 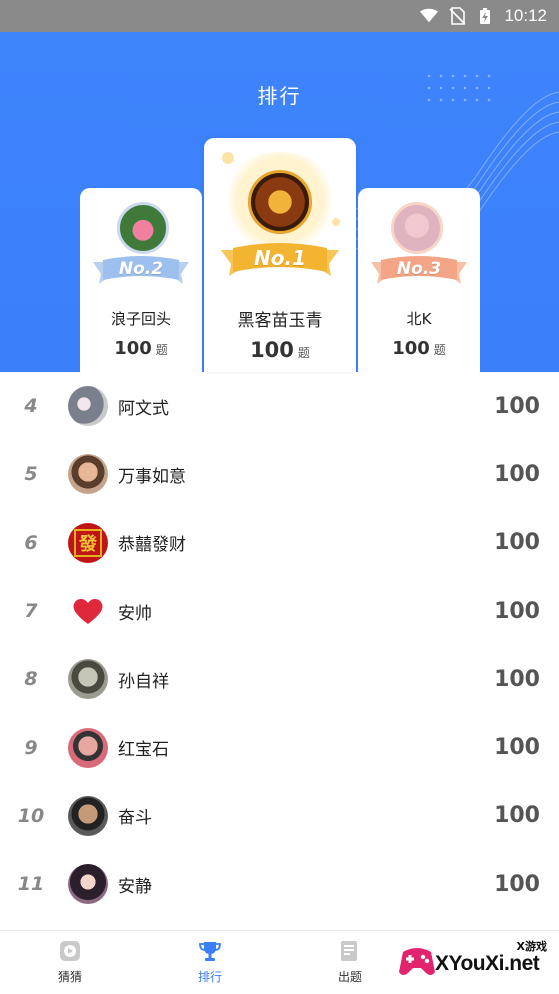 I want to click on player-name: 奋斗, so click(x=135, y=818).